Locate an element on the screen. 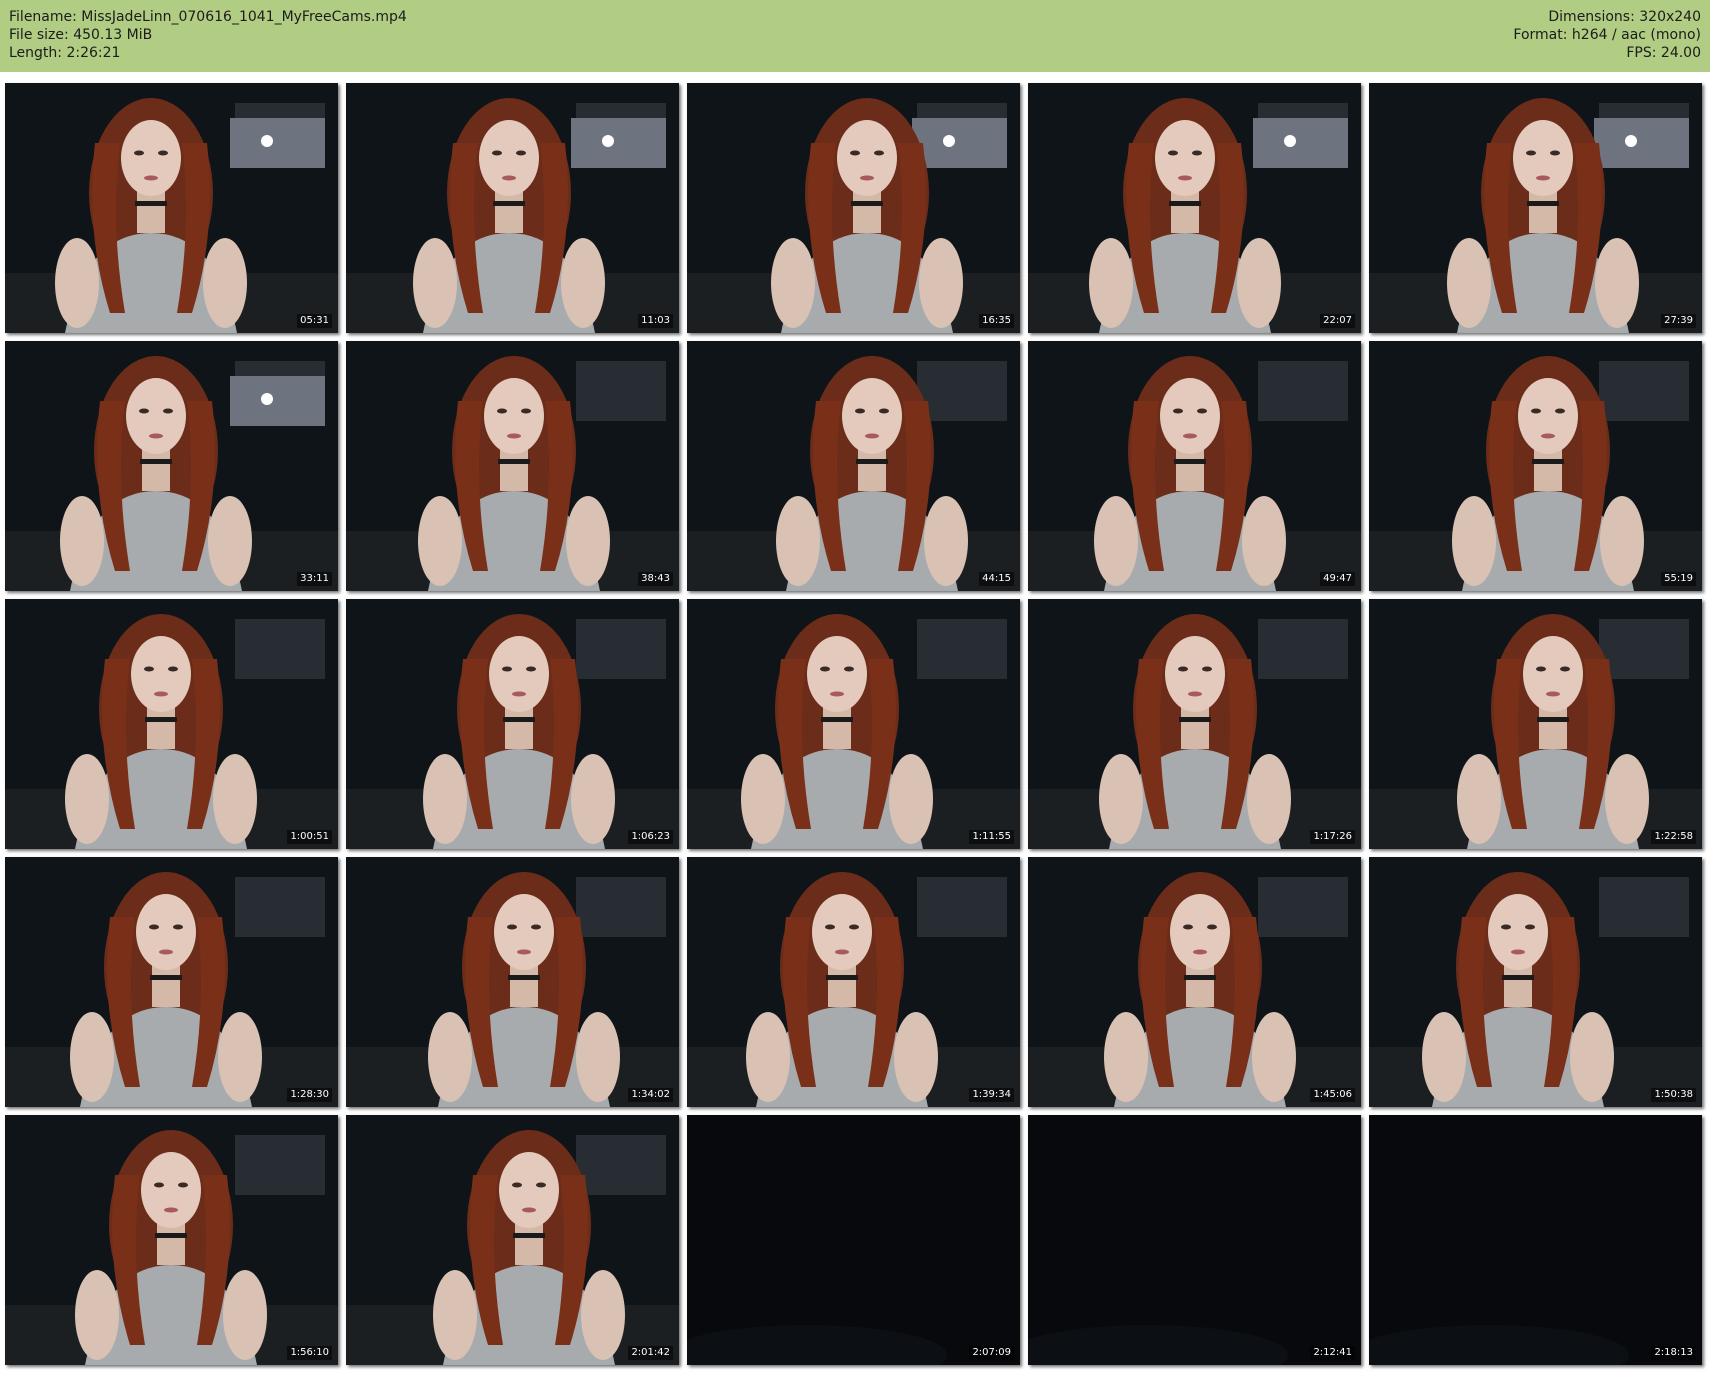 Image resolution: width=1710 pixels, height=1373 pixels. timestamp-label: 1:06:23 is located at coordinates (650, 837).